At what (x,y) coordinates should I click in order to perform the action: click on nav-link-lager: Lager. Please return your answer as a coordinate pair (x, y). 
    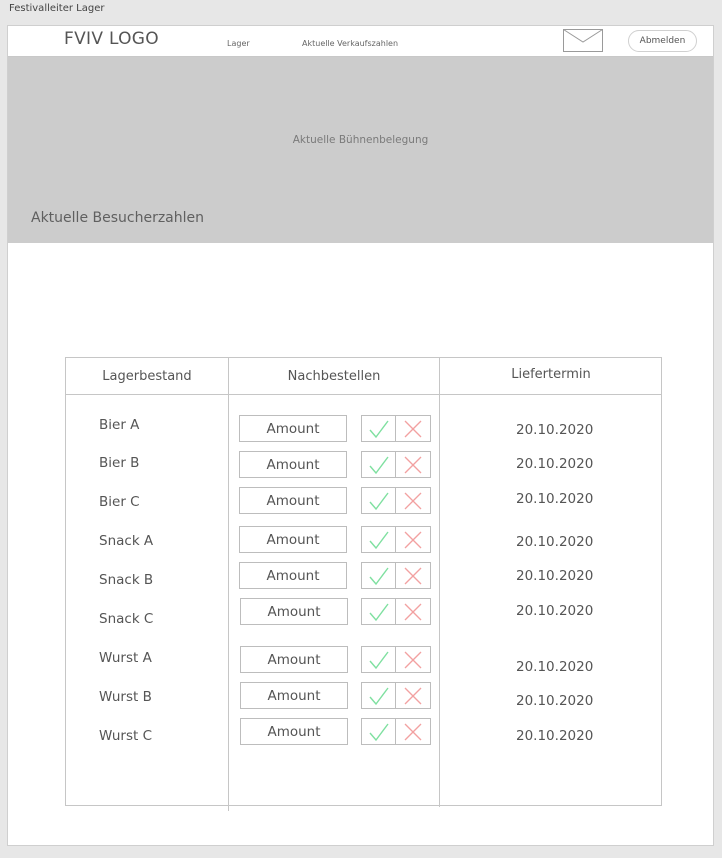
    Looking at the image, I should click on (238, 43).